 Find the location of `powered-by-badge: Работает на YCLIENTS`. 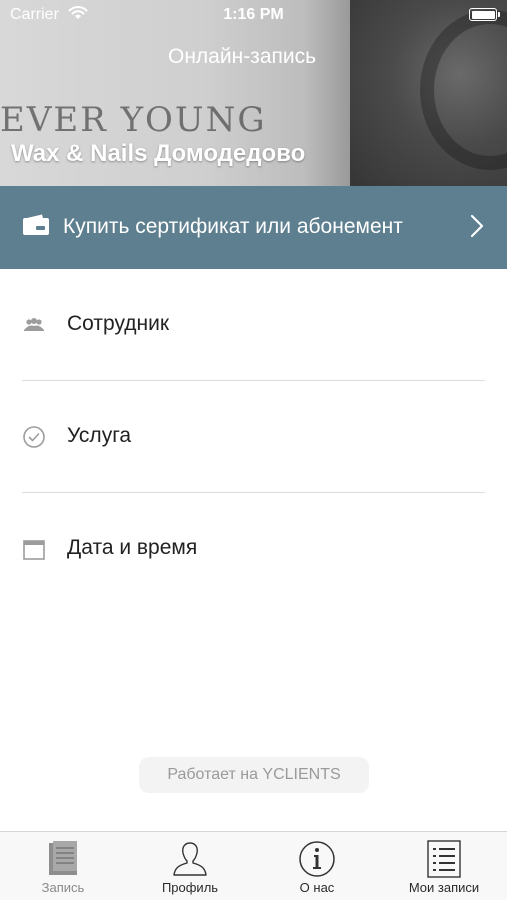

powered-by-badge: Работает на YCLIENTS is located at coordinates (254, 775).